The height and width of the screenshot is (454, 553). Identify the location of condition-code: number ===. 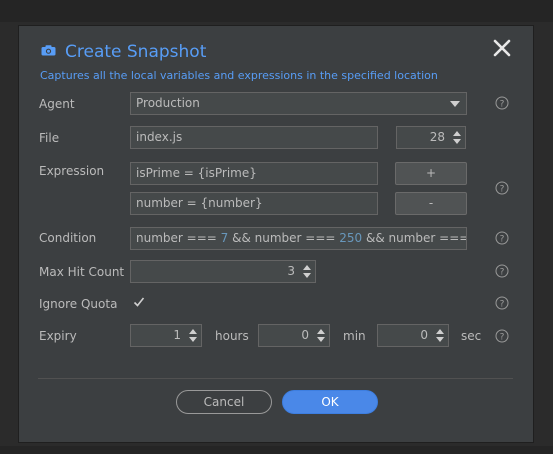
(178, 238).